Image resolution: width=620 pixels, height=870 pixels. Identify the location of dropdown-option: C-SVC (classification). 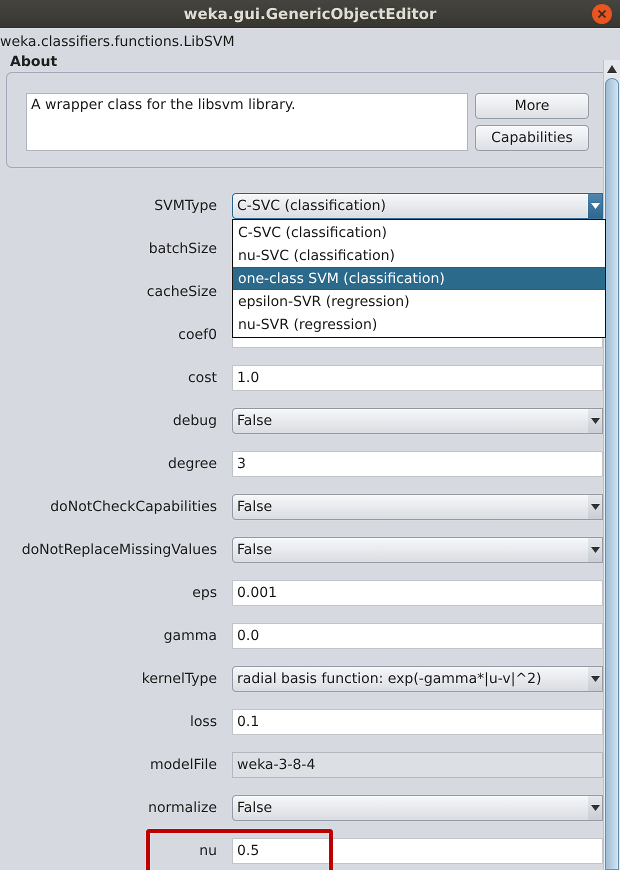
(419, 232).